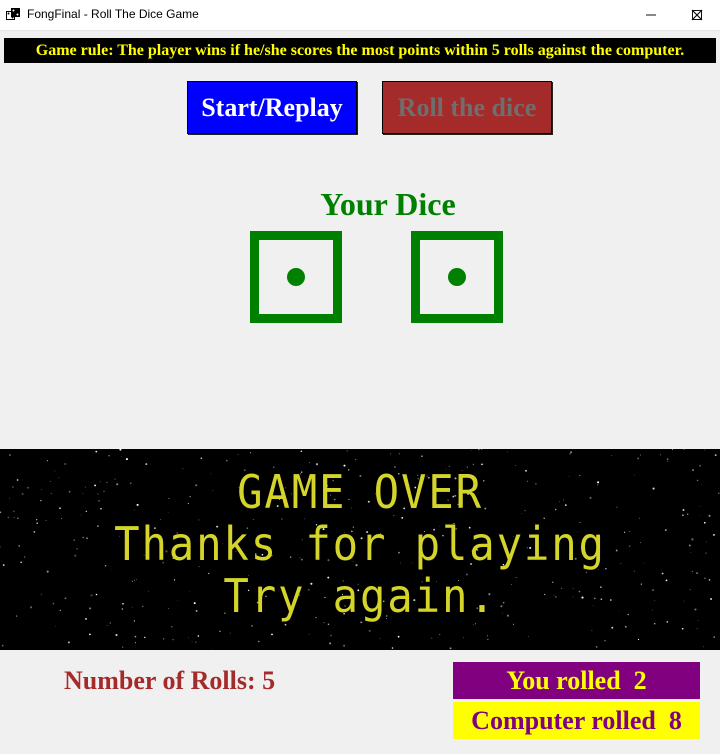 This screenshot has width=720, height=754. I want to click on your-dice-heading: Your Dice, so click(388, 204).